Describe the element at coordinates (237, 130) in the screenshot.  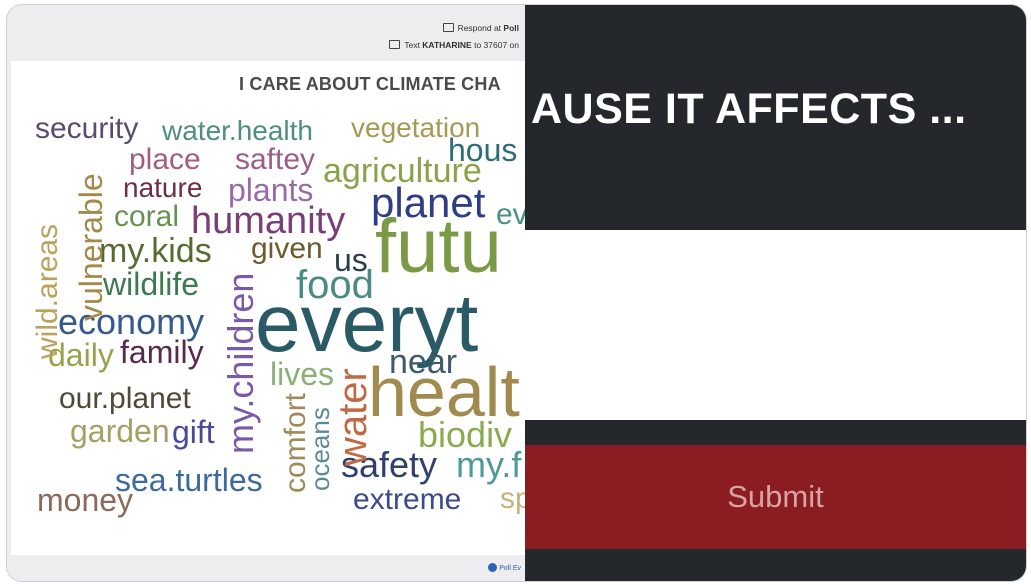
I see `cloud-word-water-health: water.health` at that location.